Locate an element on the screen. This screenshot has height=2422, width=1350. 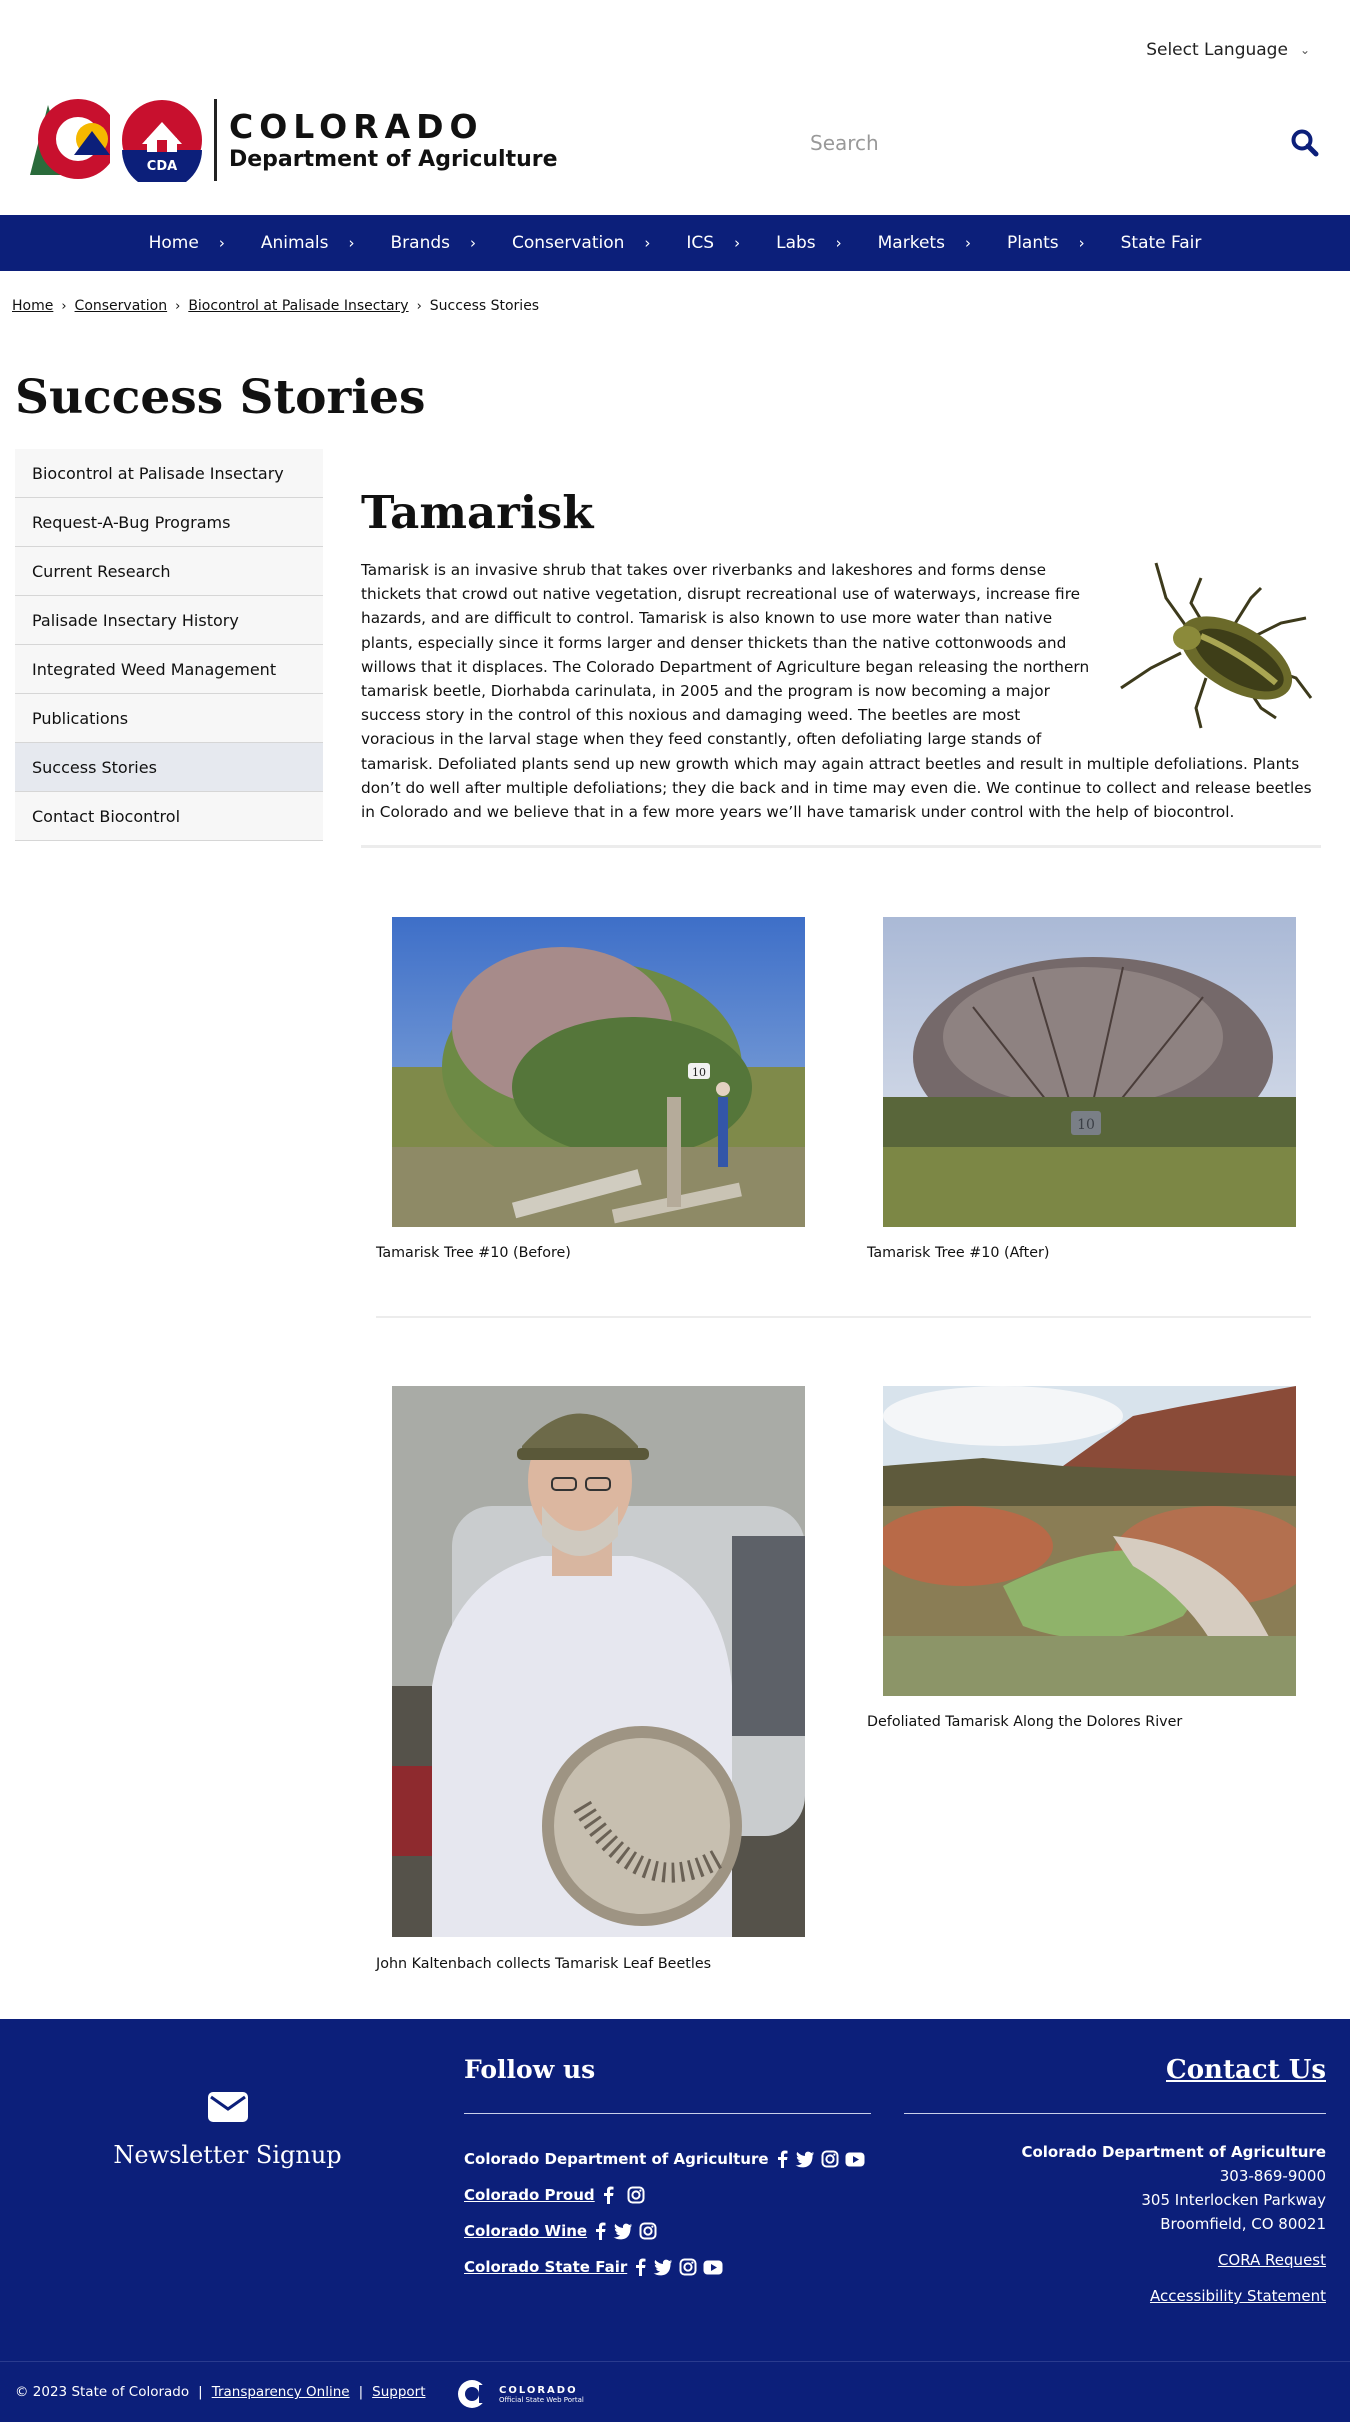
support-link: Support is located at coordinates (398, 2392).